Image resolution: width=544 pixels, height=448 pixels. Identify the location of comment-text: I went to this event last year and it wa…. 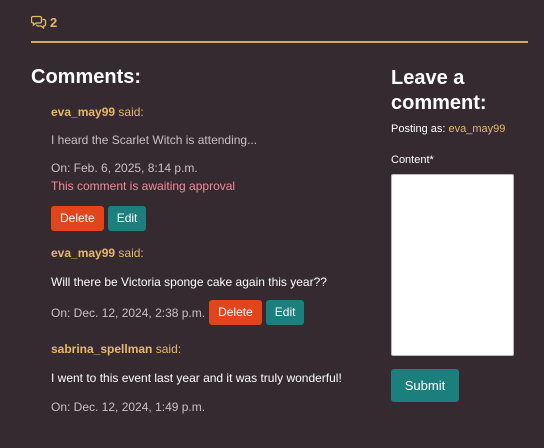
(196, 378).